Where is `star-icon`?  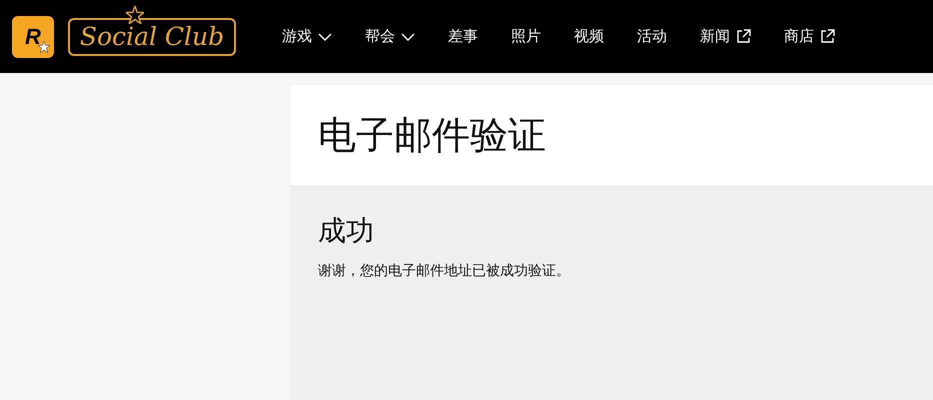 star-icon is located at coordinates (135, 15).